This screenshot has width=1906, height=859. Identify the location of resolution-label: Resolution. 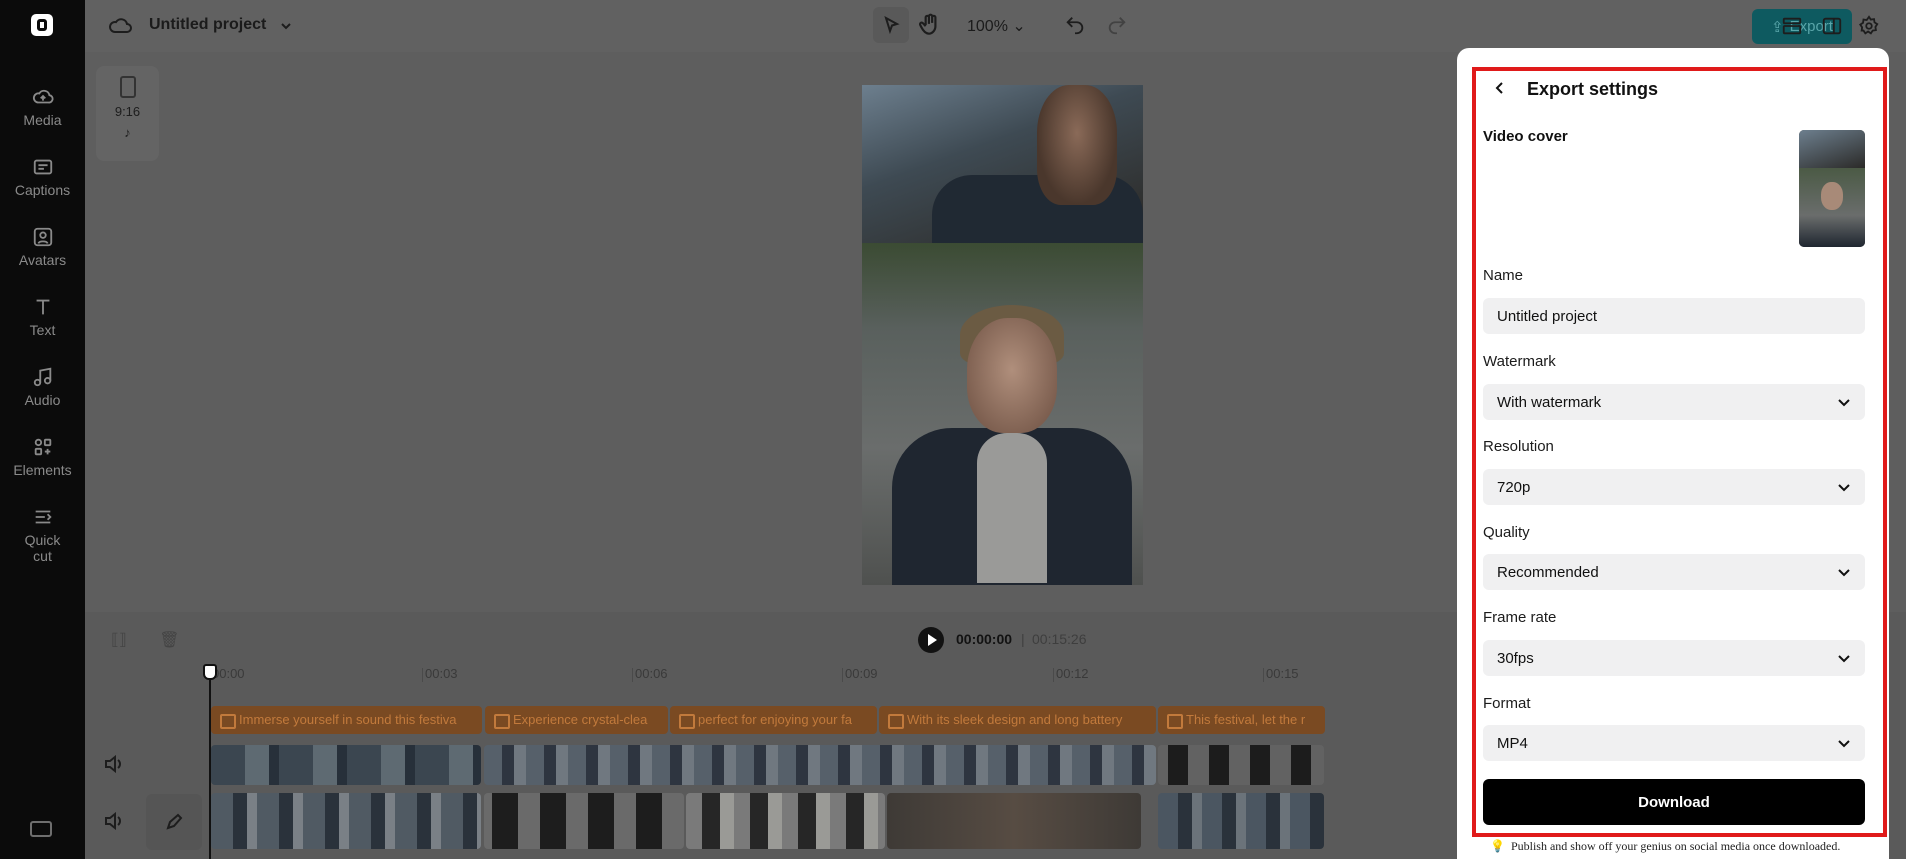
(1518, 446).